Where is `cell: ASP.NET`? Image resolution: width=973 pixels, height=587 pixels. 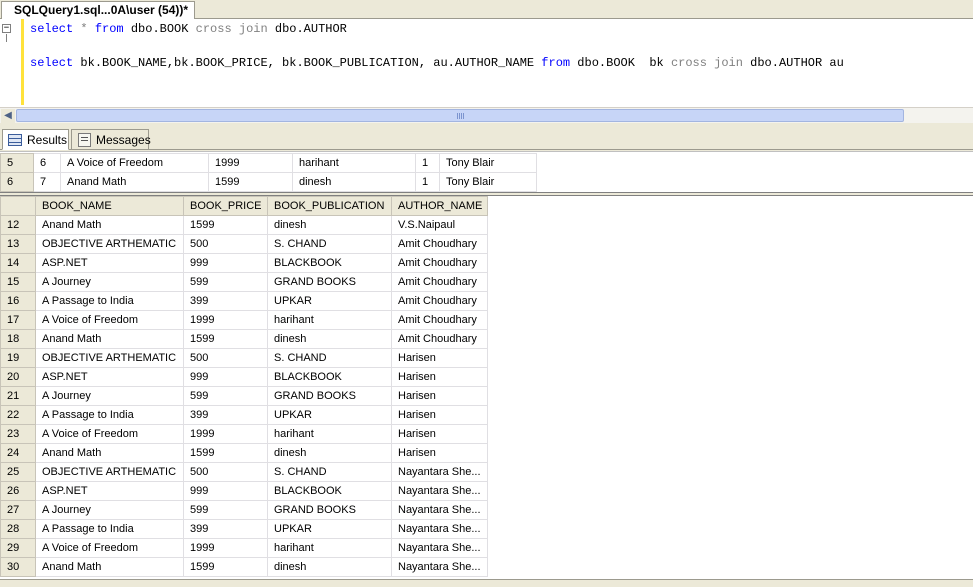 cell: ASP.NET is located at coordinates (109, 491).